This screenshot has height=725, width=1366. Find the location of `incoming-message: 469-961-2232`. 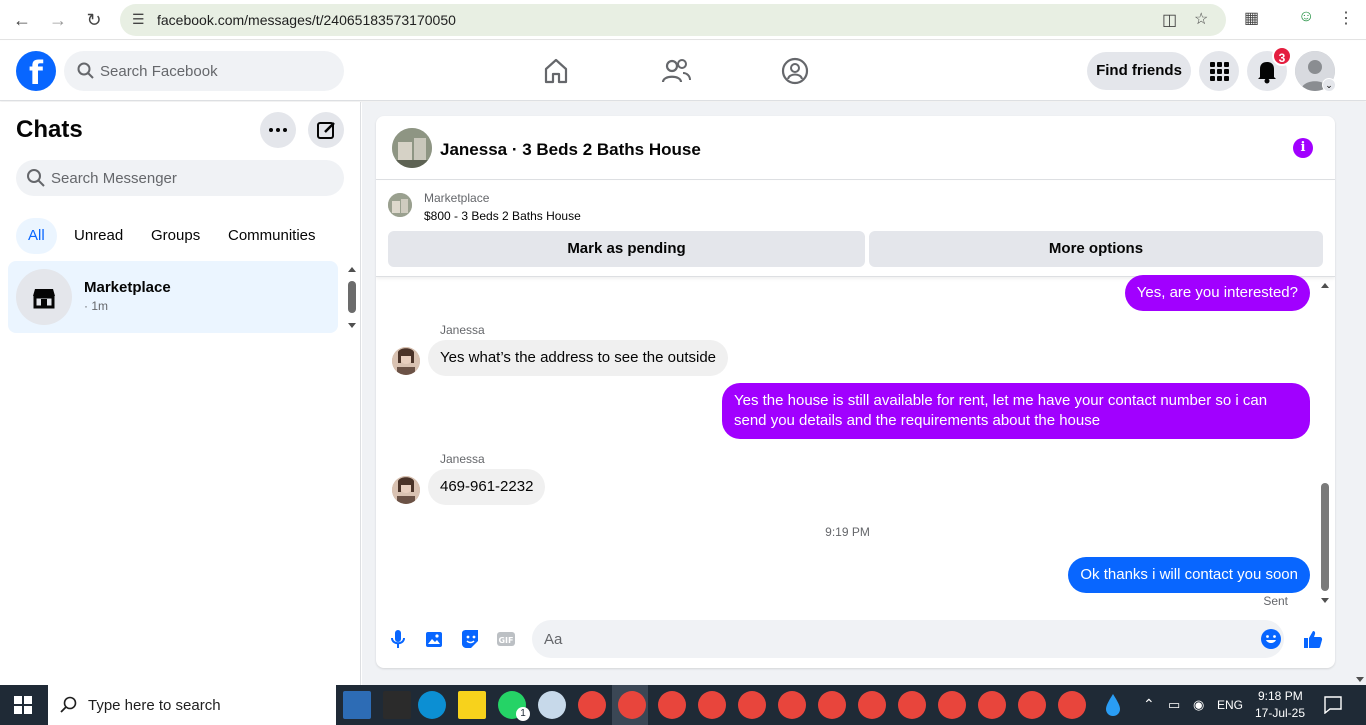

incoming-message: 469-961-2232 is located at coordinates (487, 487).